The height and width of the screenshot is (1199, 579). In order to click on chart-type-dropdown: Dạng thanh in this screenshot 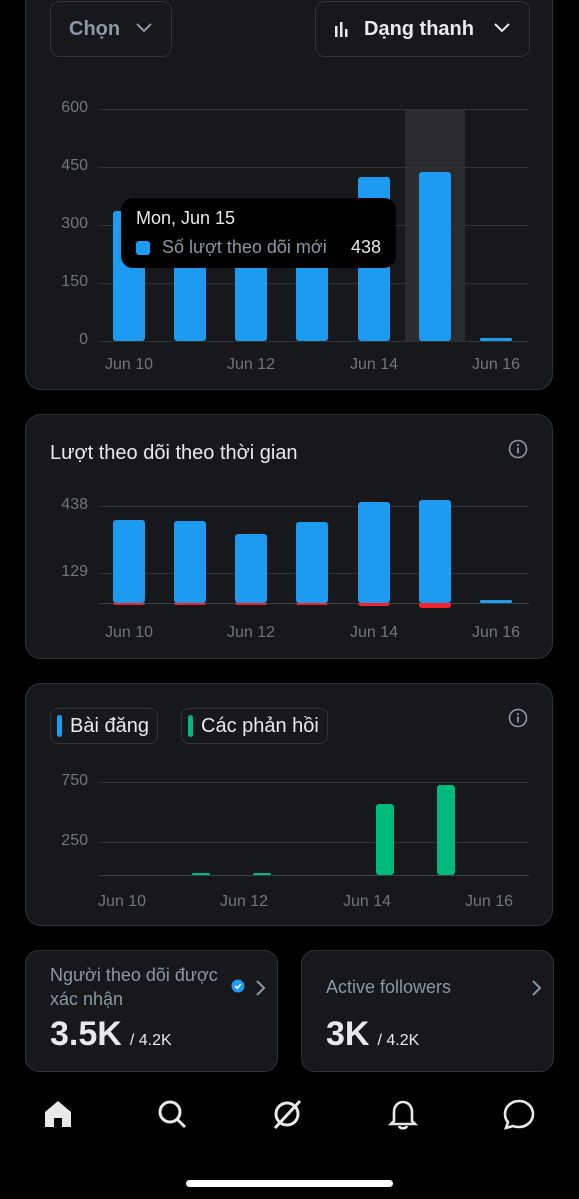, I will do `click(422, 29)`.